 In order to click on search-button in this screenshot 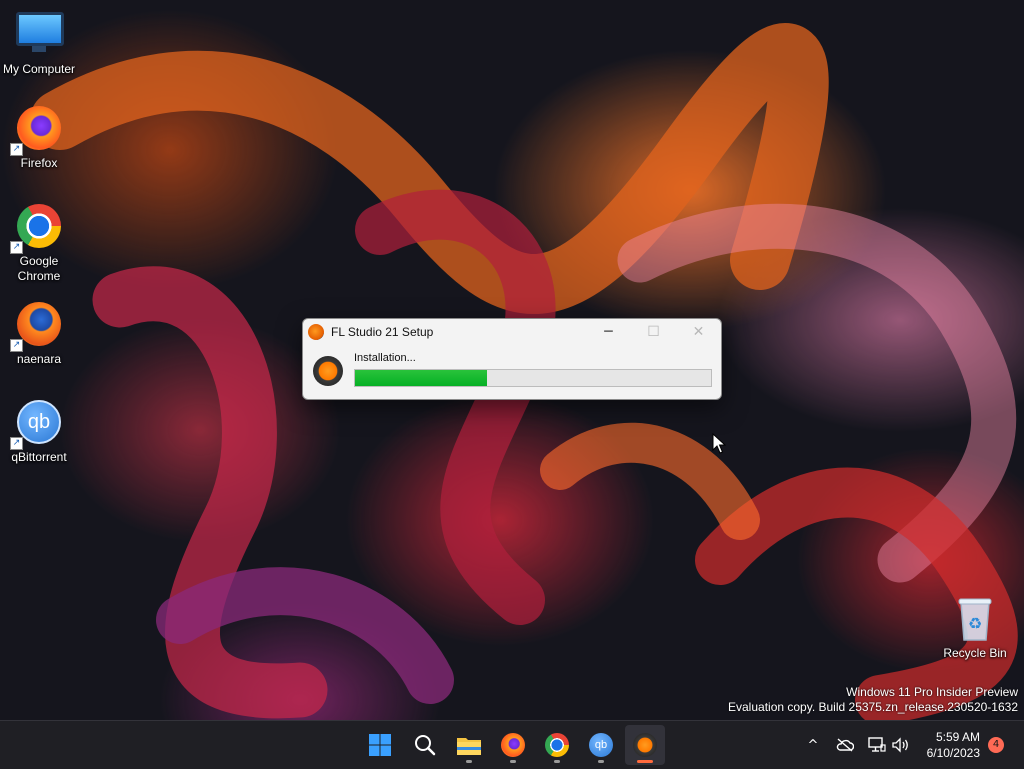, I will do `click(425, 745)`.